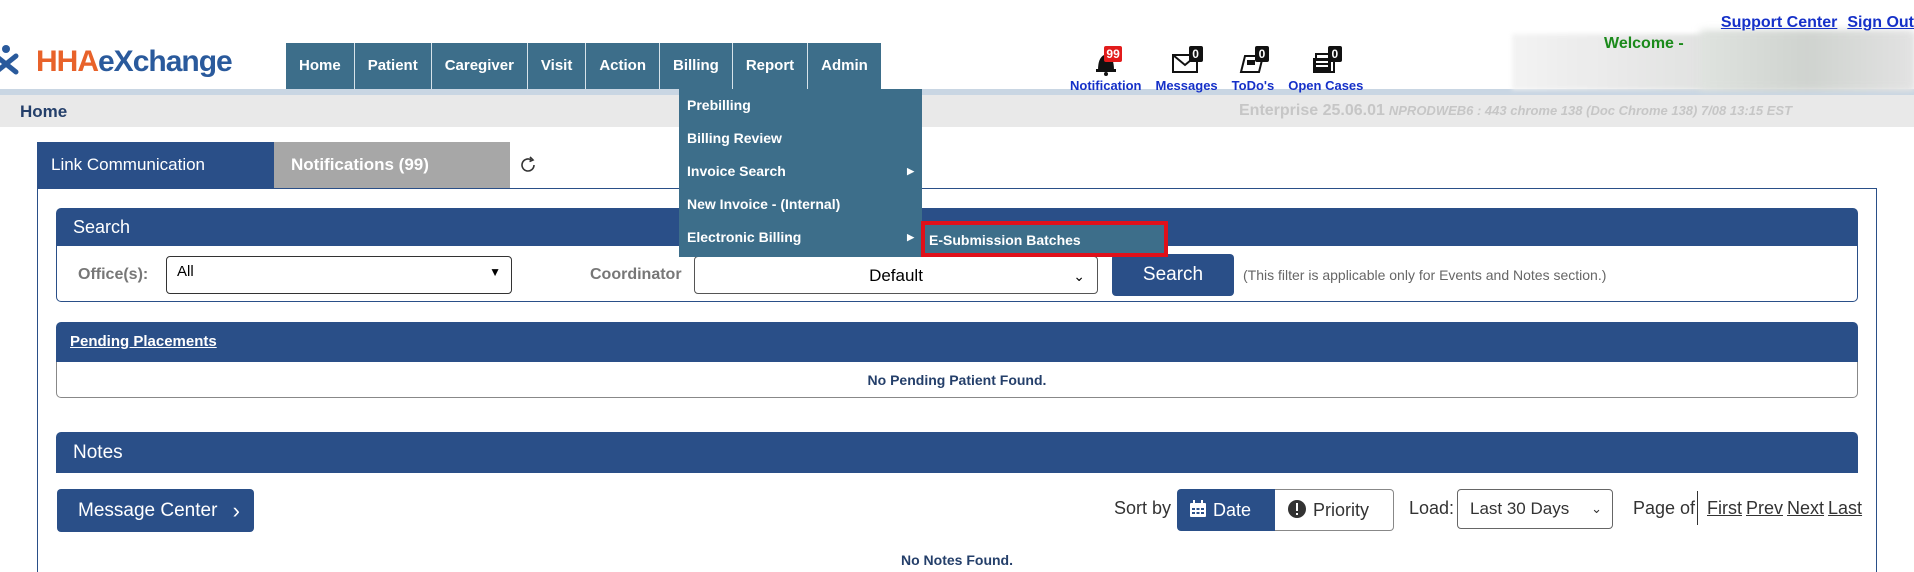  I want to click on pager-next: Next, so click(1805, 508).